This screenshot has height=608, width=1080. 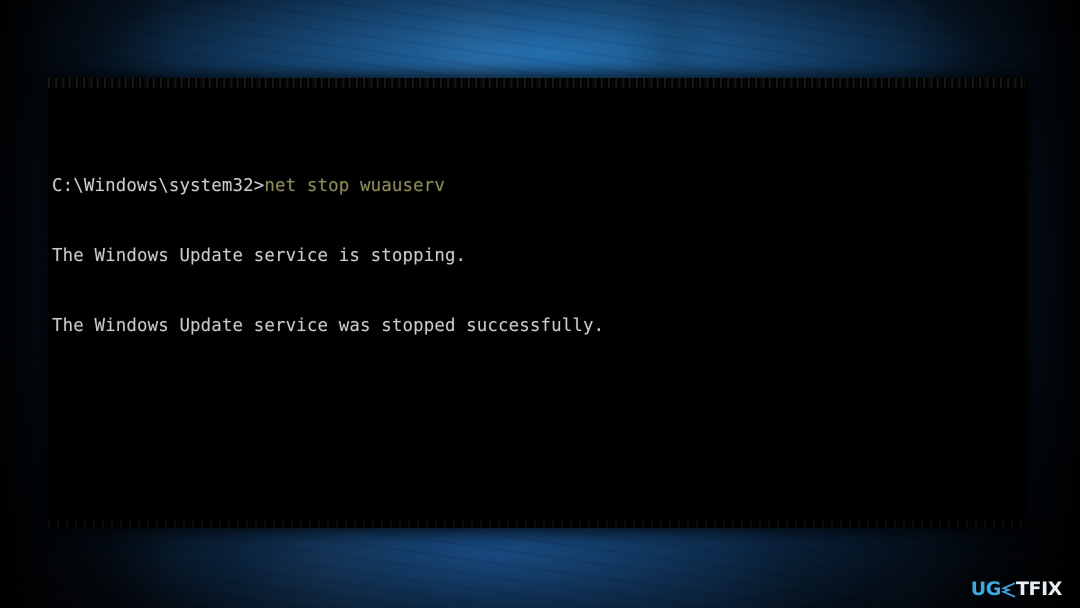 What do you see at coordinates (539, 186) in the screenshot?
I see `command-line: C:\Windows\system32>net stop wuauserv` at bounding box center [539, 186].